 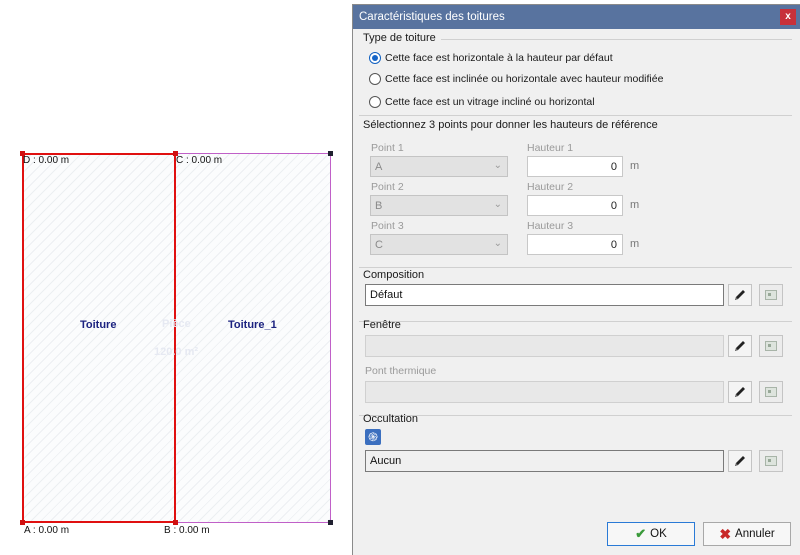 I want to click on roof-label-toiture-1: Toiture_1, so click(x=252, y=325).